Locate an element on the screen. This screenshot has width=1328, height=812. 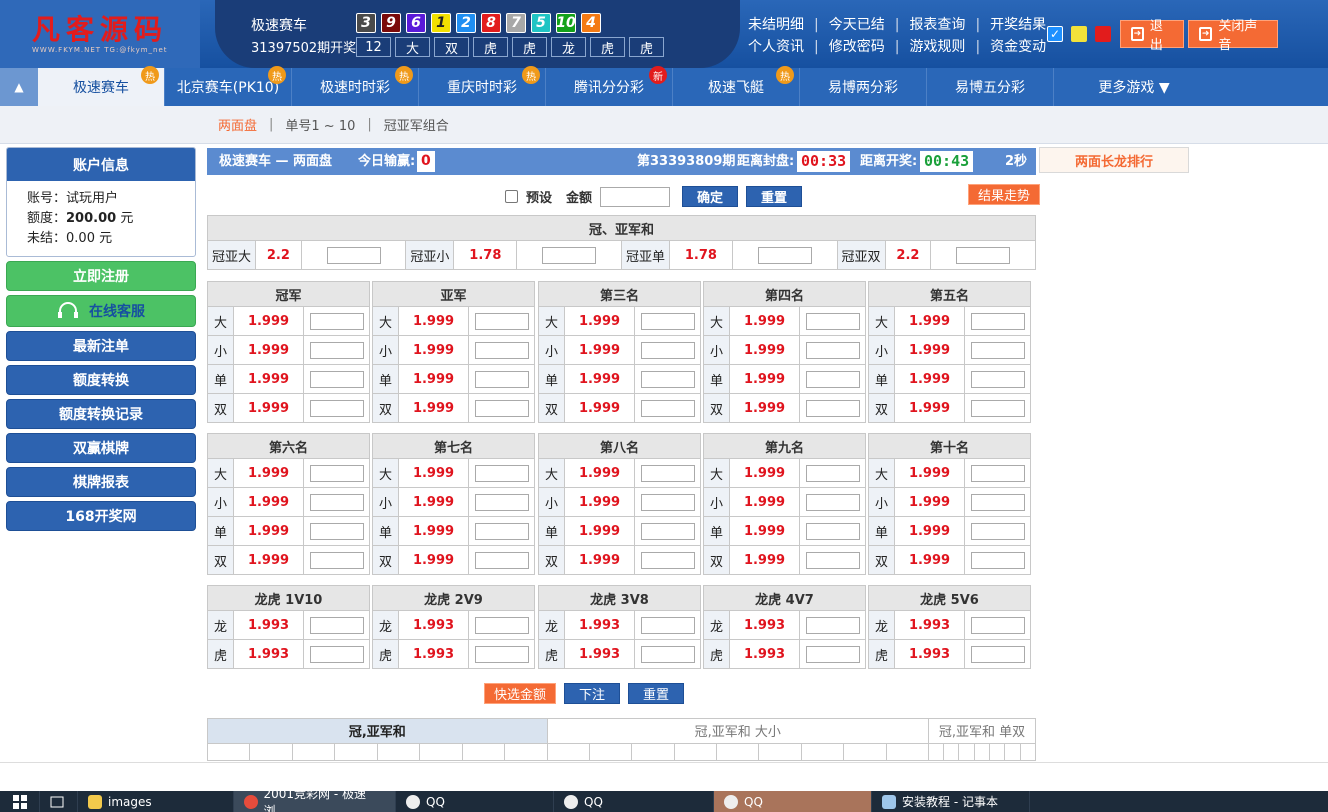
top-link: 游戏规则 is located at coordinates (937, 47).